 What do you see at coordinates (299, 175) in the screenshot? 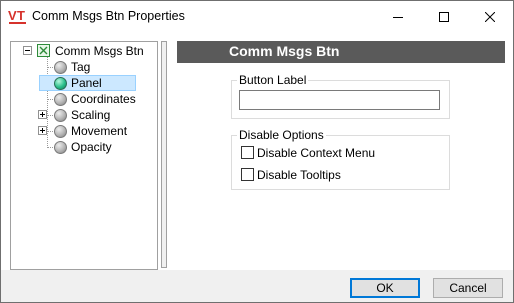
I see `disable-tooltips-label: Disable Tooltips` at bounding box center [299, 175].